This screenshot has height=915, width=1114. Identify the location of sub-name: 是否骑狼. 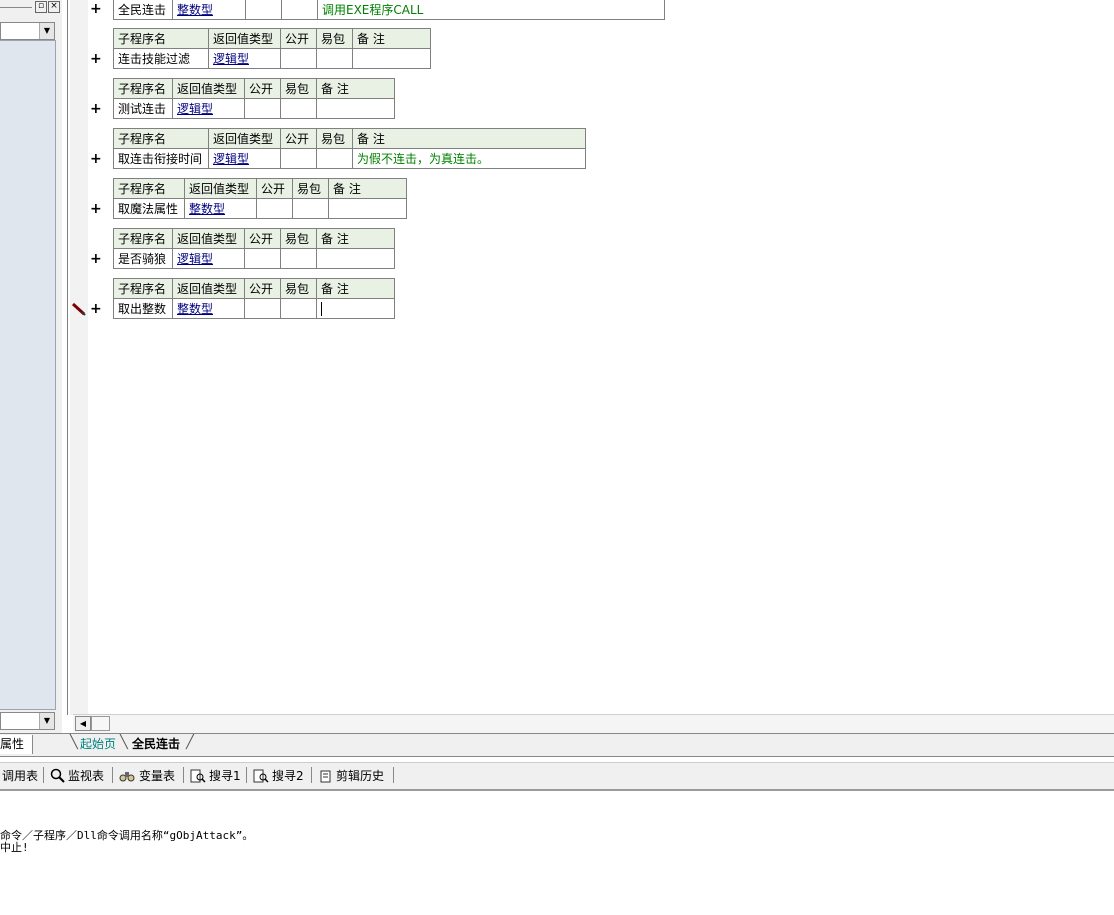
(143, 258).